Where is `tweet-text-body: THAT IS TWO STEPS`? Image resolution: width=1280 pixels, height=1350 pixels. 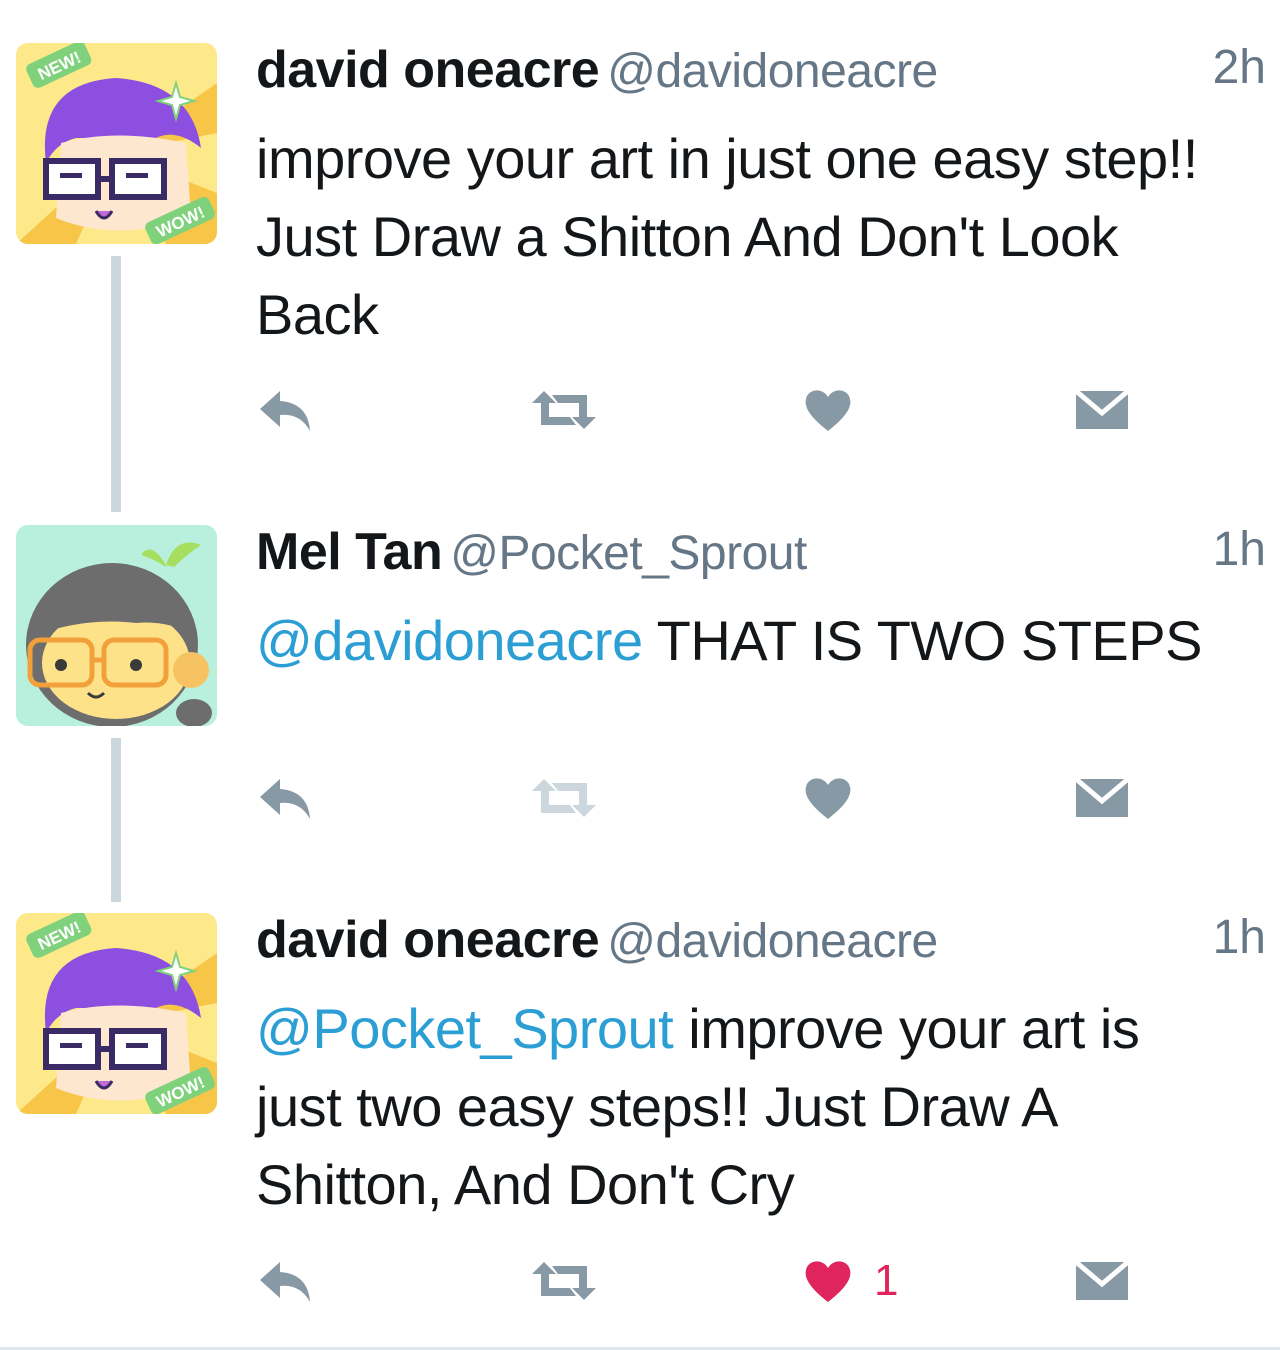 tweet-text-body: THAT IS TWO STEPS is located at coordinates (929, 640).